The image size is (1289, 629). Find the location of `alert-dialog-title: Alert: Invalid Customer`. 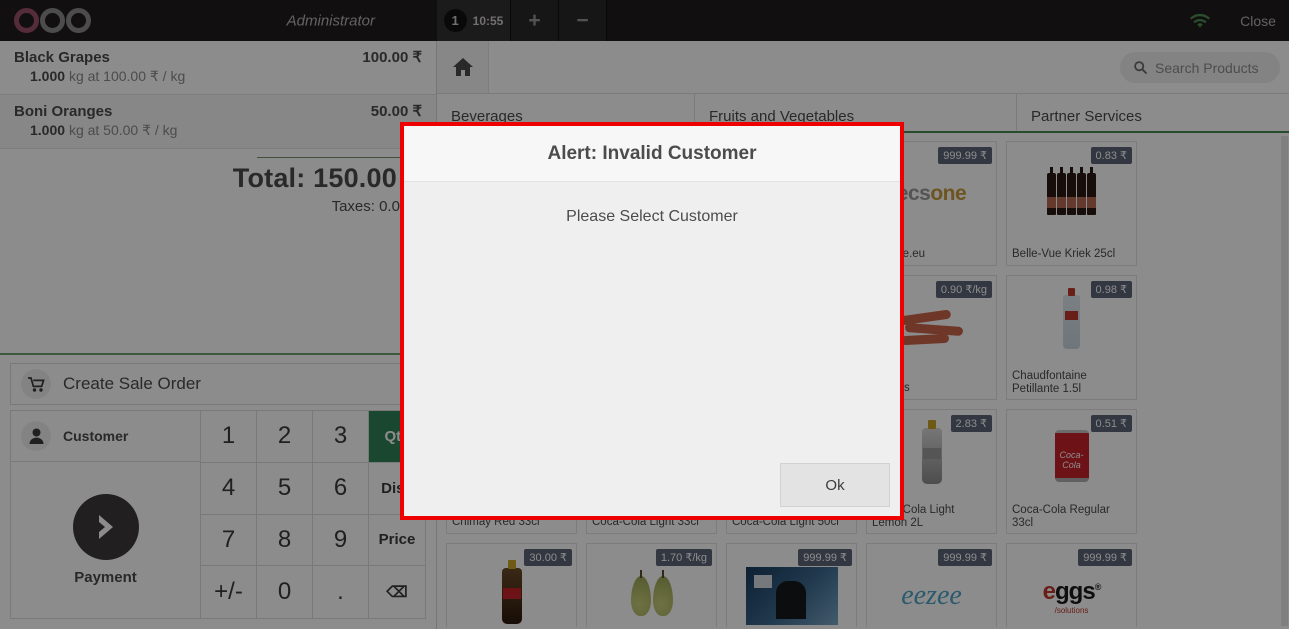

alert-dialog-title: Alert: Invalid Customer is located at coordinates (652, 153).